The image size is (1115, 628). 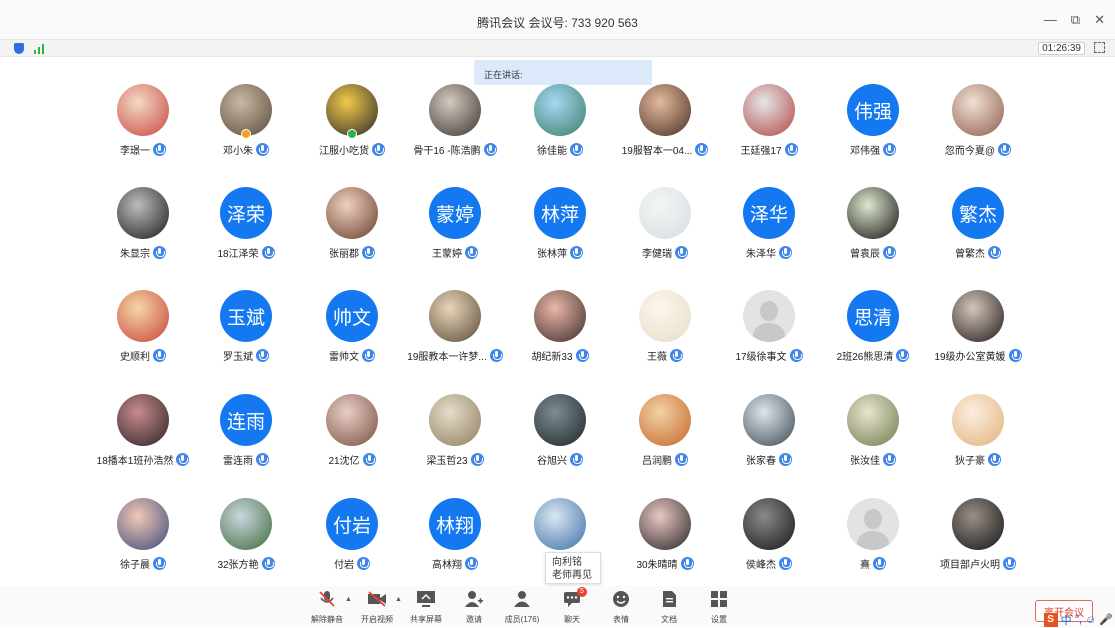 I want to click on participant-tile: 伟强 邓伟强, so click(x=873, y=119).